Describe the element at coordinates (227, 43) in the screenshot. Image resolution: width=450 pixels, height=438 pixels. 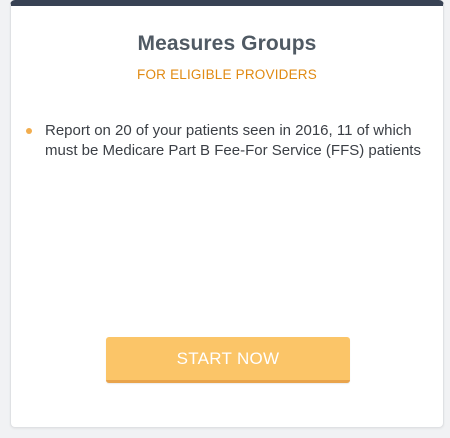
I see `card-title: Measures Groups` at that location.